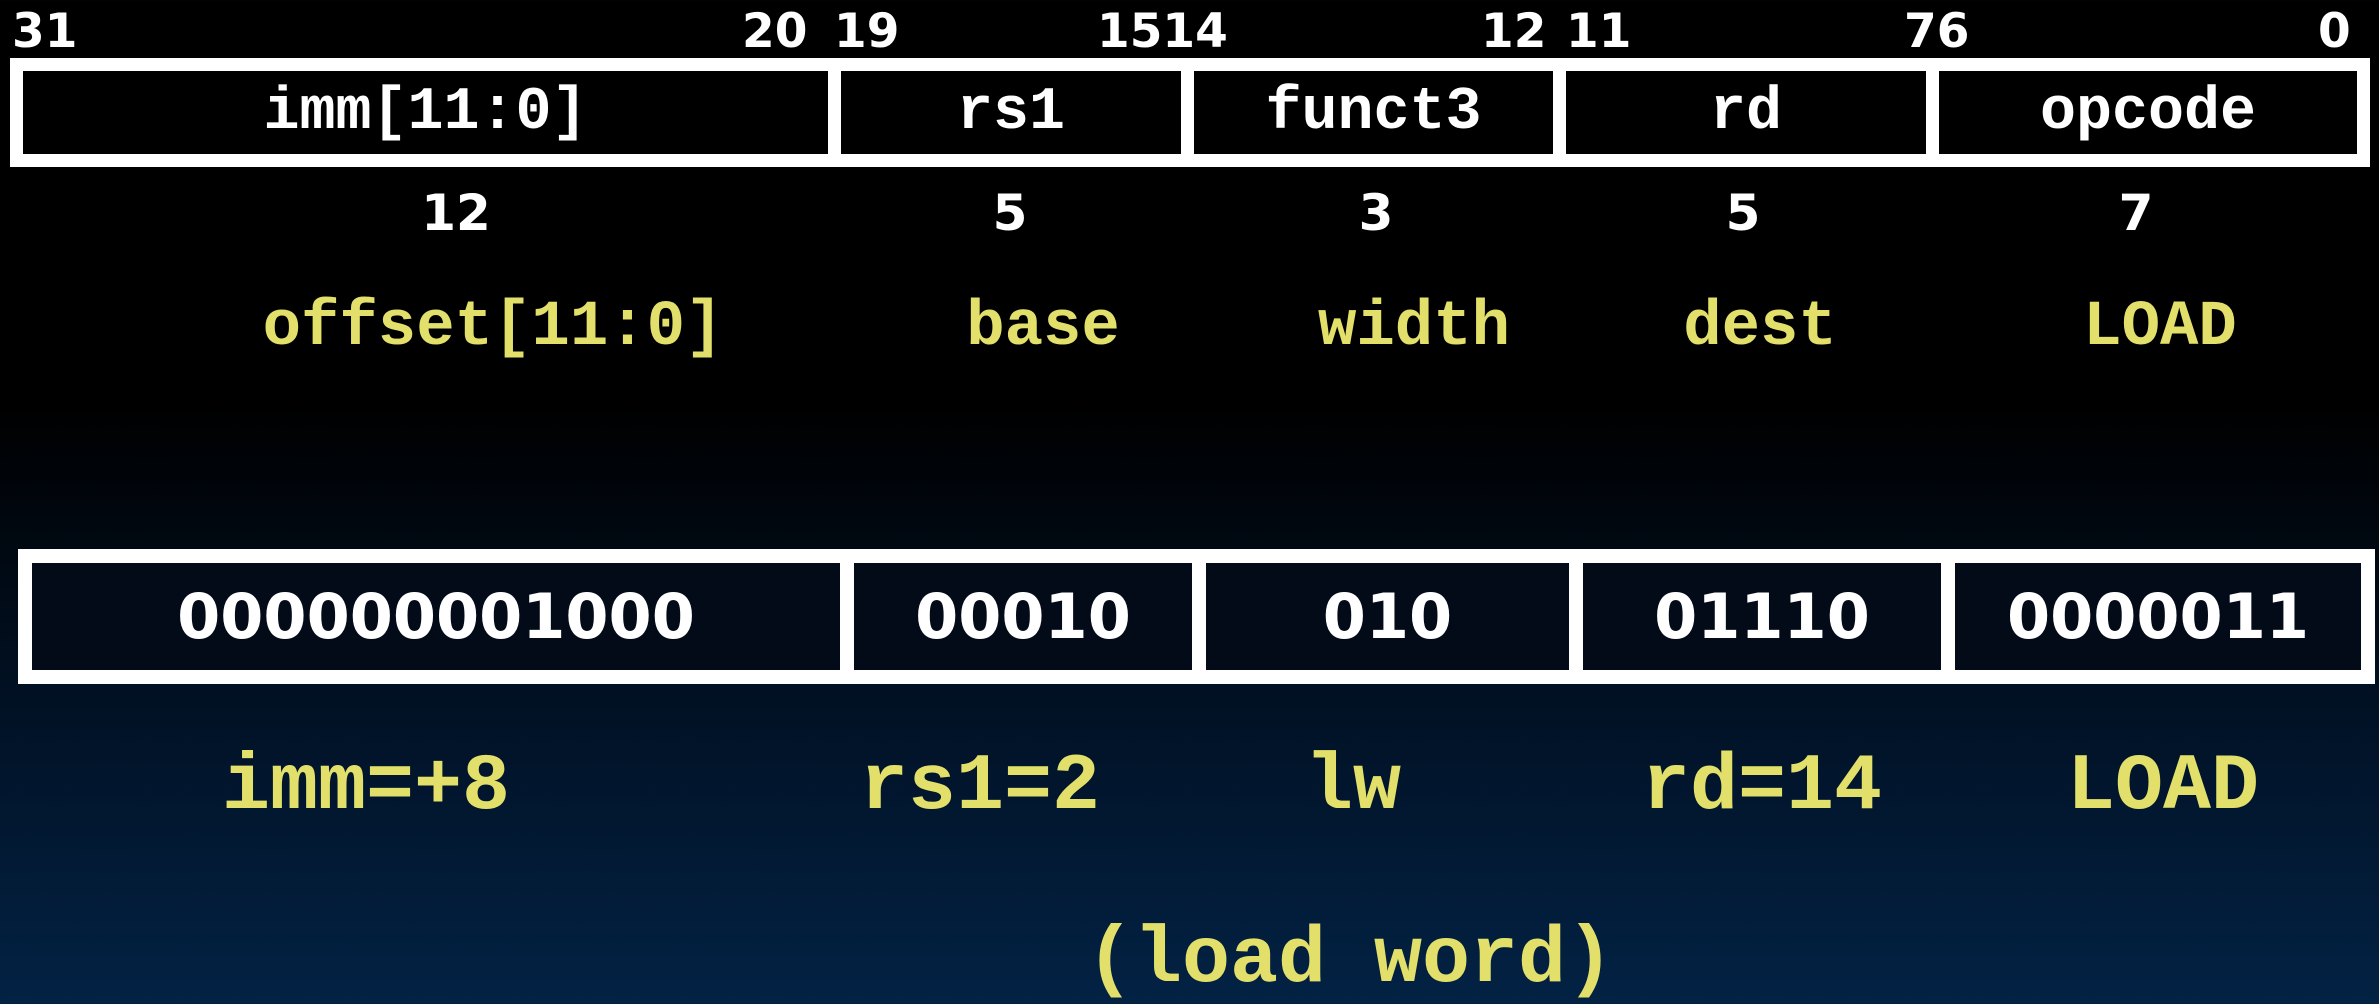  Describe the element at coordinates (1380, 112) in the screenshot. I see `field-funct3: funct3` at that location.